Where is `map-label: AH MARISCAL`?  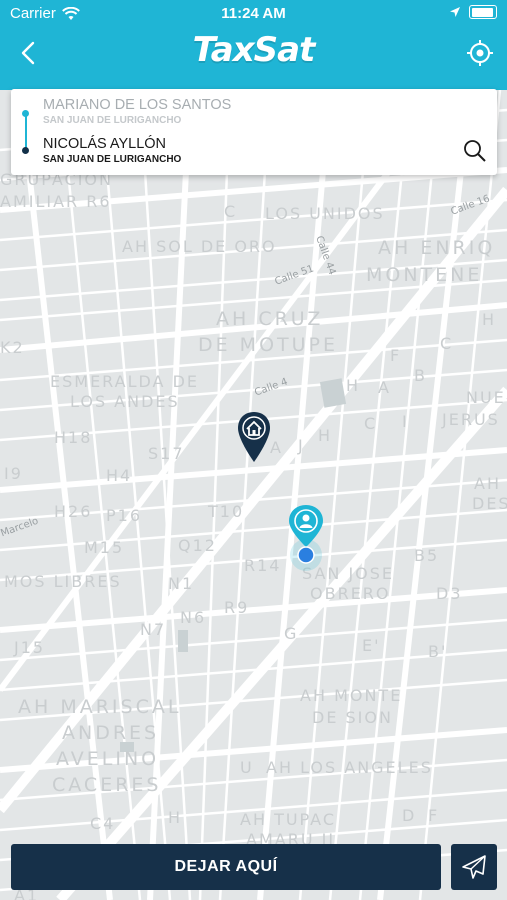 map-label: AH MARISCAL is located at coordinates (100, 707).